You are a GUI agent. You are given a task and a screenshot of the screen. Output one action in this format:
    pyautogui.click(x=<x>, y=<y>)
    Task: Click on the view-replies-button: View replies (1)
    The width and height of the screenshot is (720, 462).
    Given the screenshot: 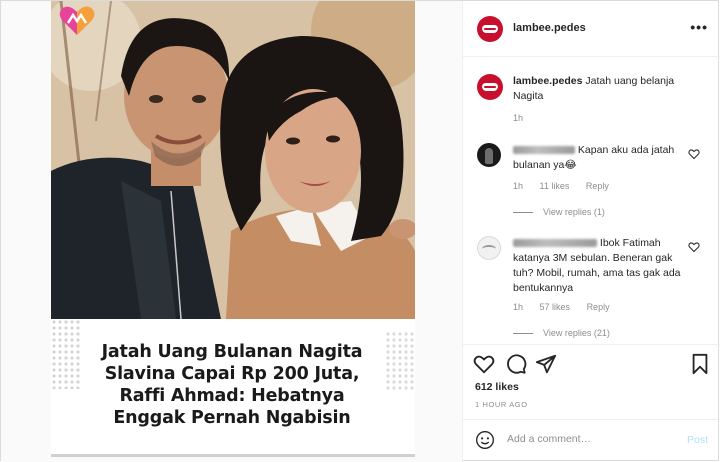 What is the action you would take?
    pyautogui.click(x=559, y=212)
    